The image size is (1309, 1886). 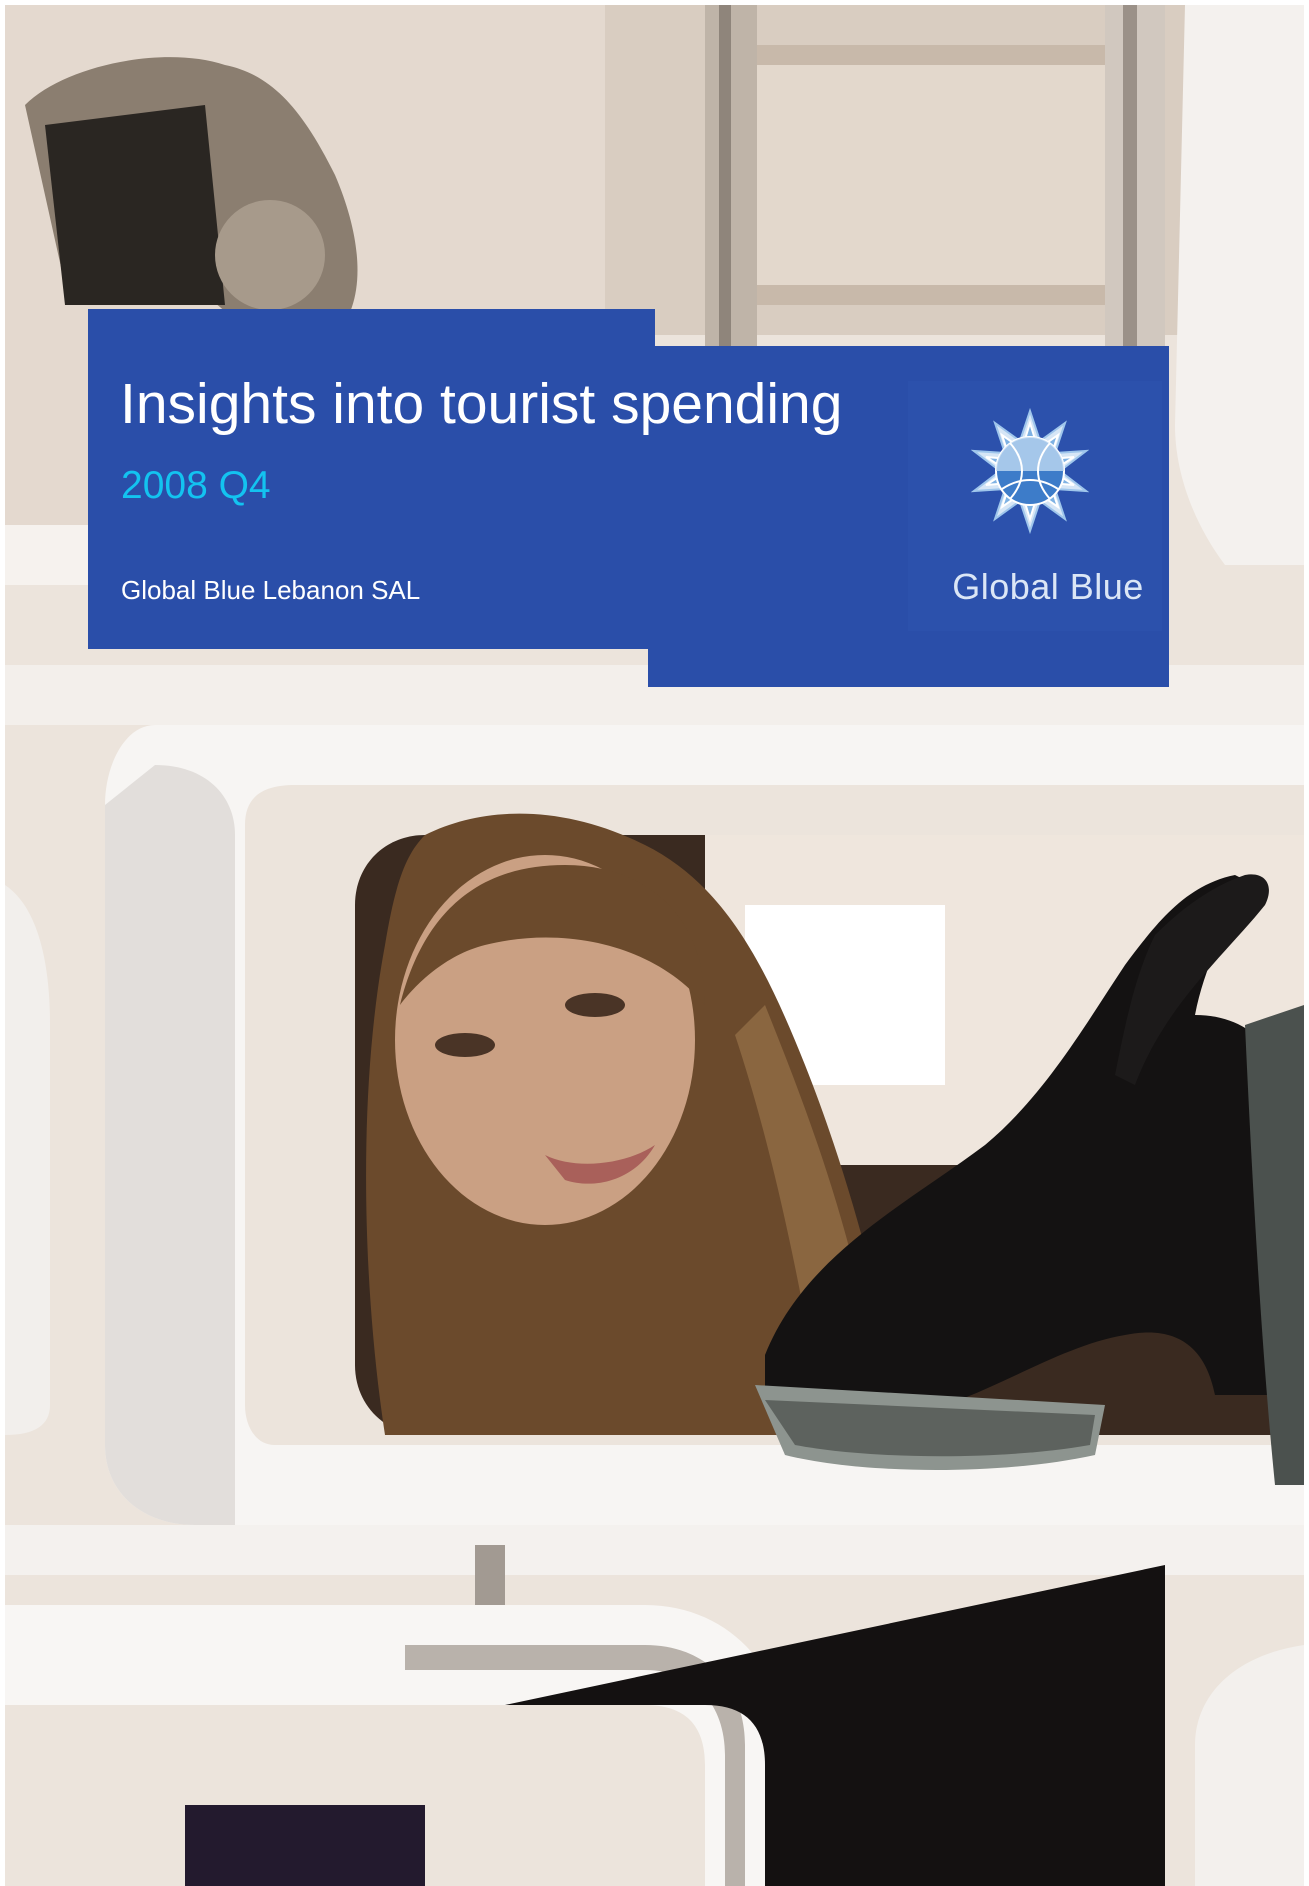 What do you see at coordinates (271, 590) in the screenshot?
I see `company-name: Global Blue Lebanon SAL` at bounding box center [271, 590].